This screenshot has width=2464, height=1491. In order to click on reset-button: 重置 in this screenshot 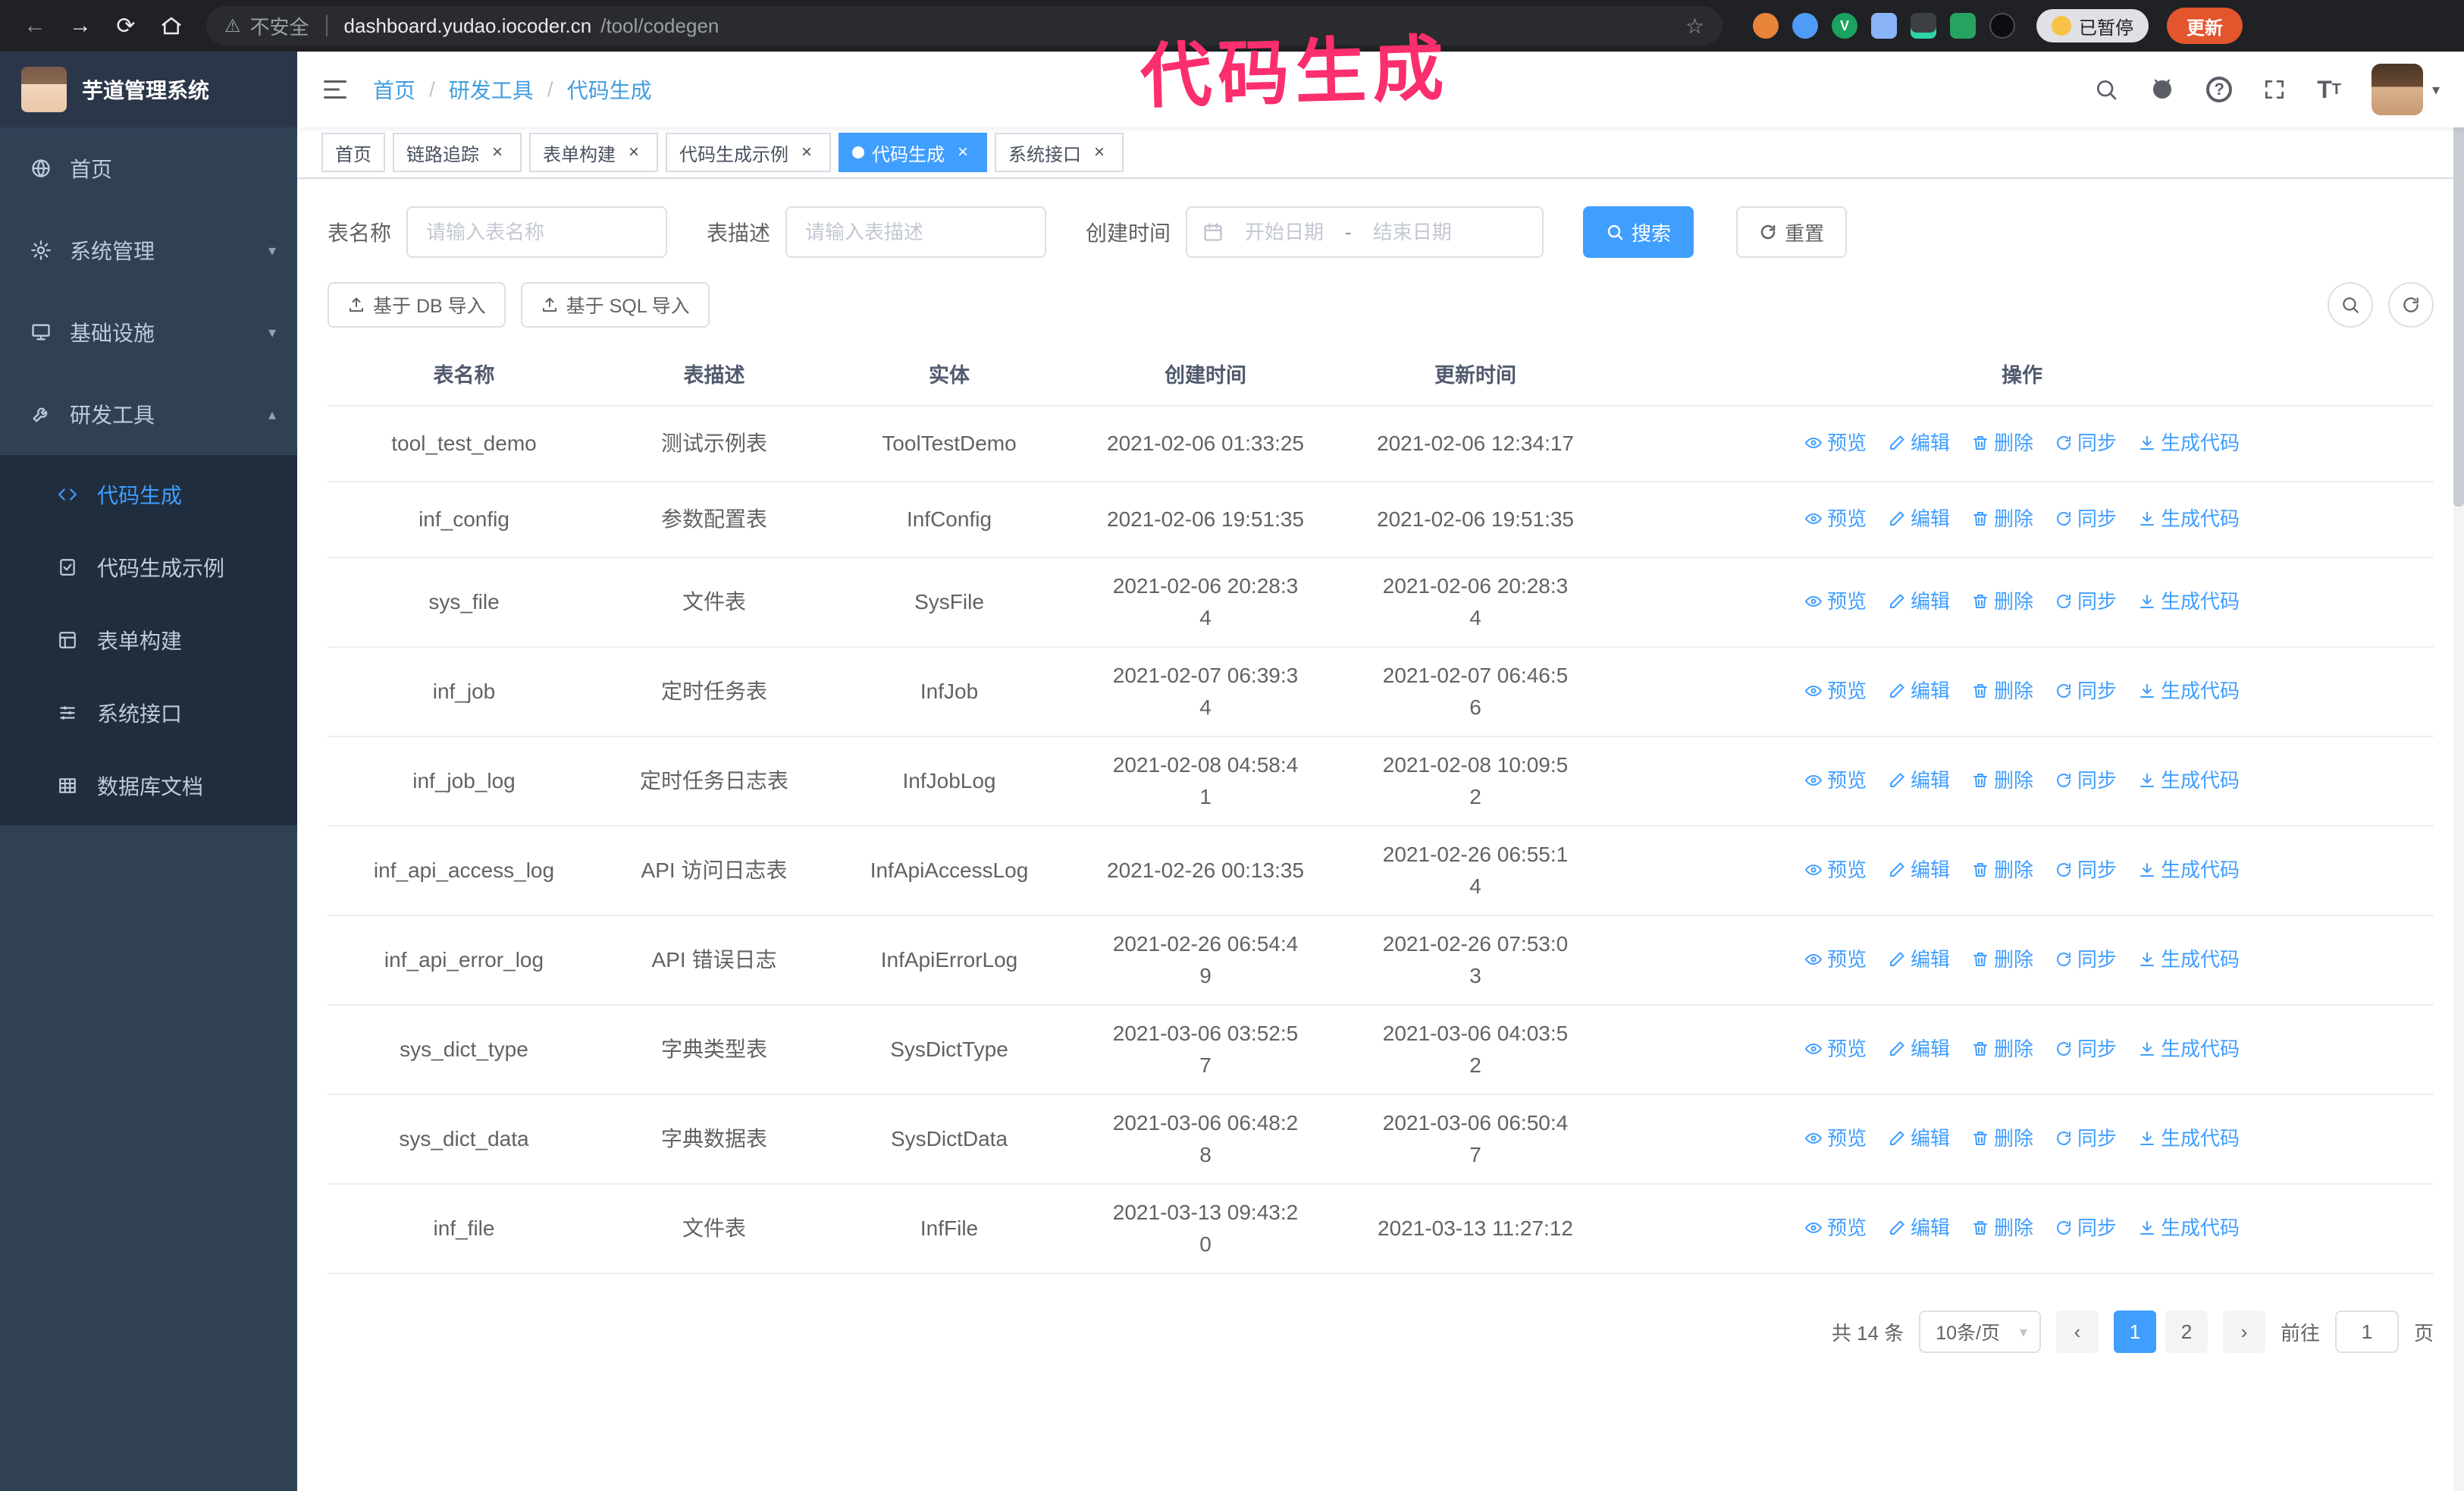, I will do `click(1792, 232)`.